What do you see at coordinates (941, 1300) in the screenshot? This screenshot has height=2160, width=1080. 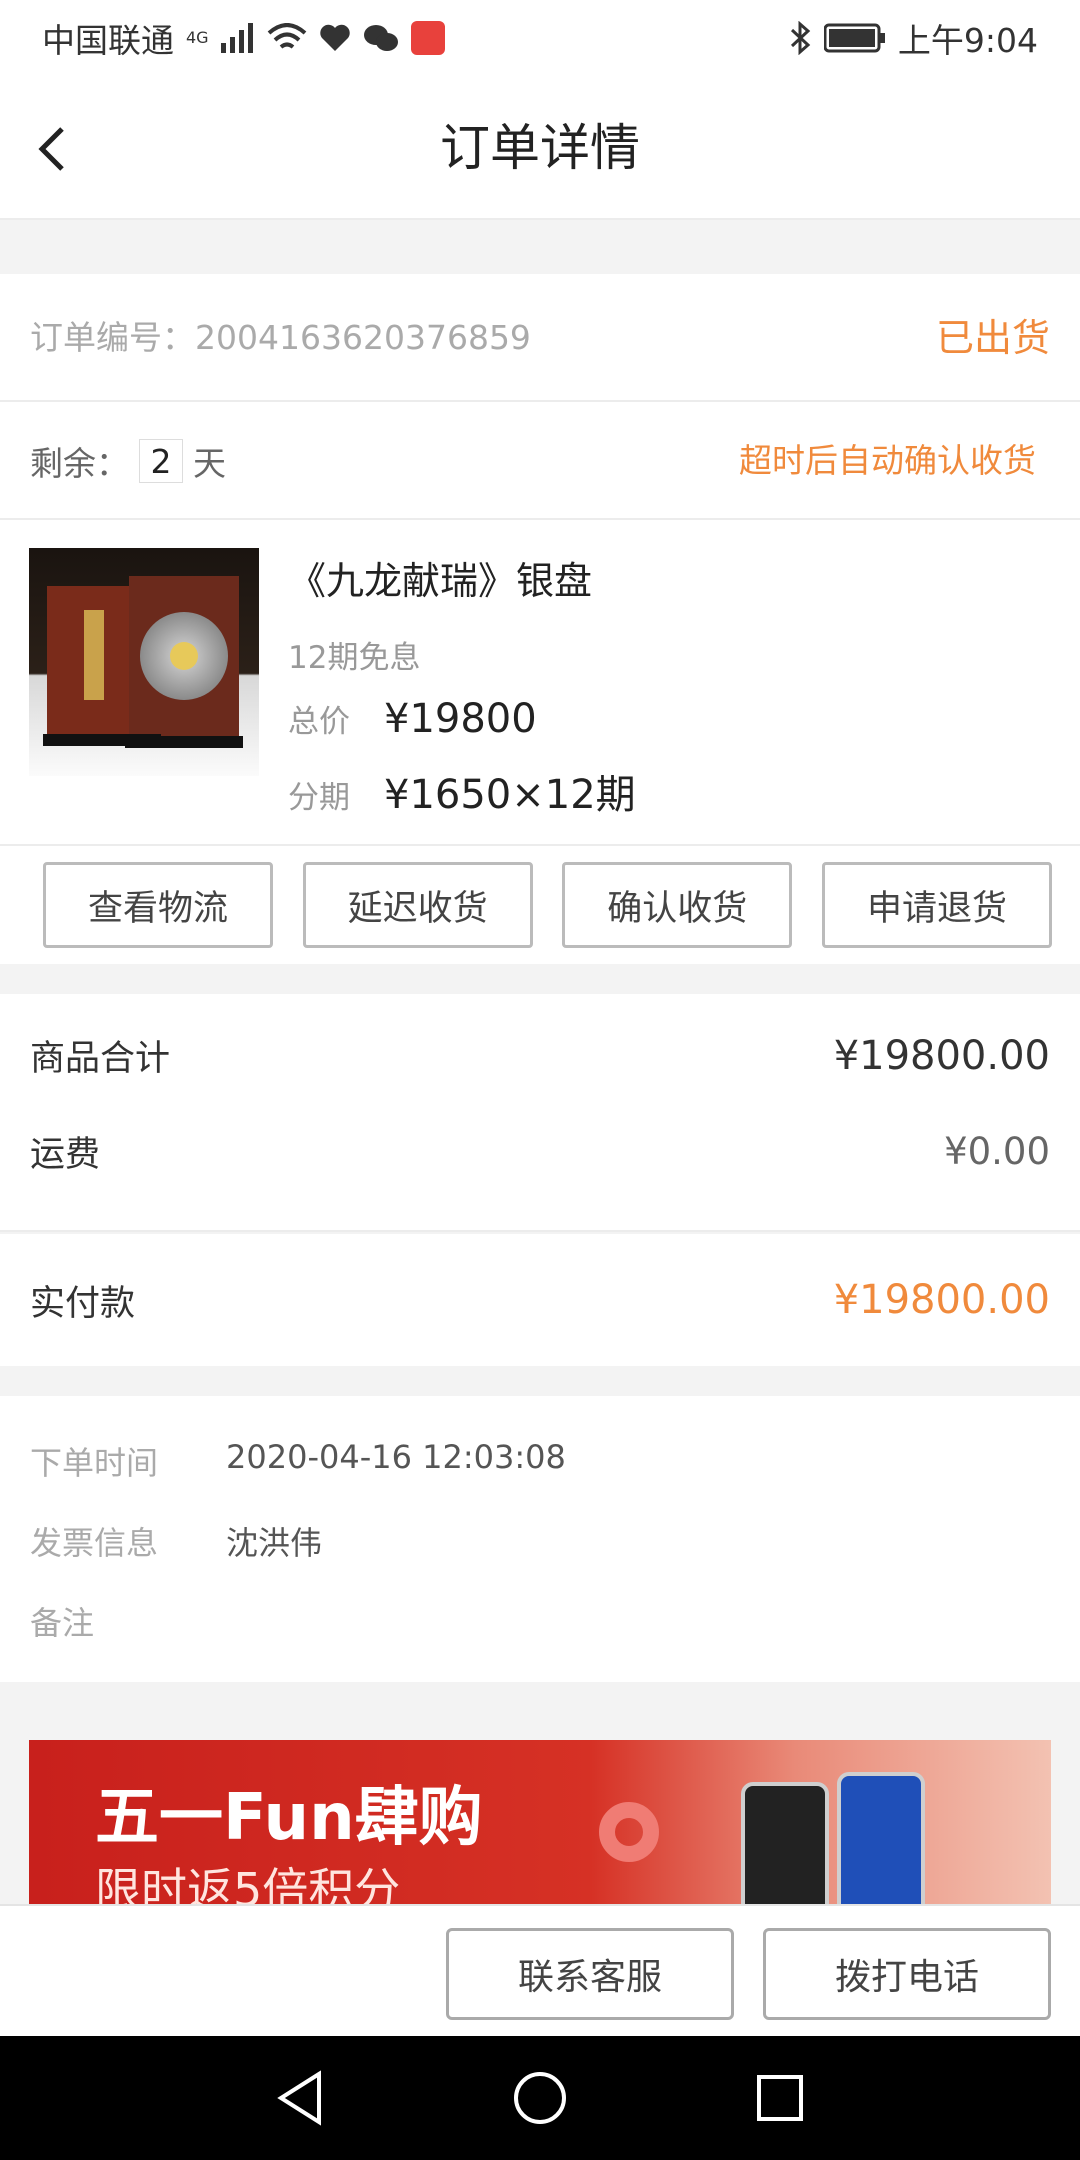 I see `paid-value: ¥19800.00` at bounding box center [941, 1300].